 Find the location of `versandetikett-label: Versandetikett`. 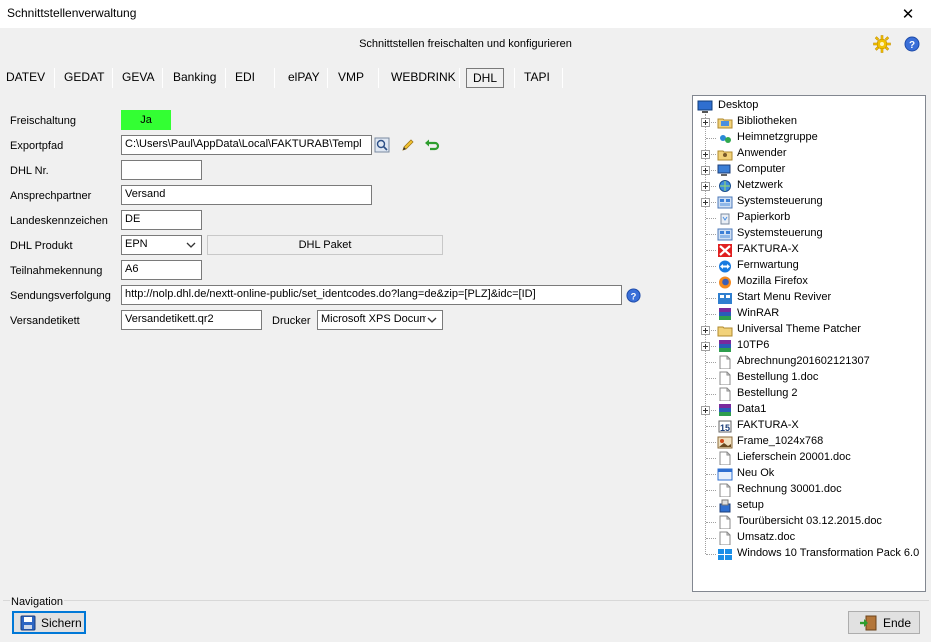

versandetikett-label: Versandetikett is located at coordinates (45, 321).